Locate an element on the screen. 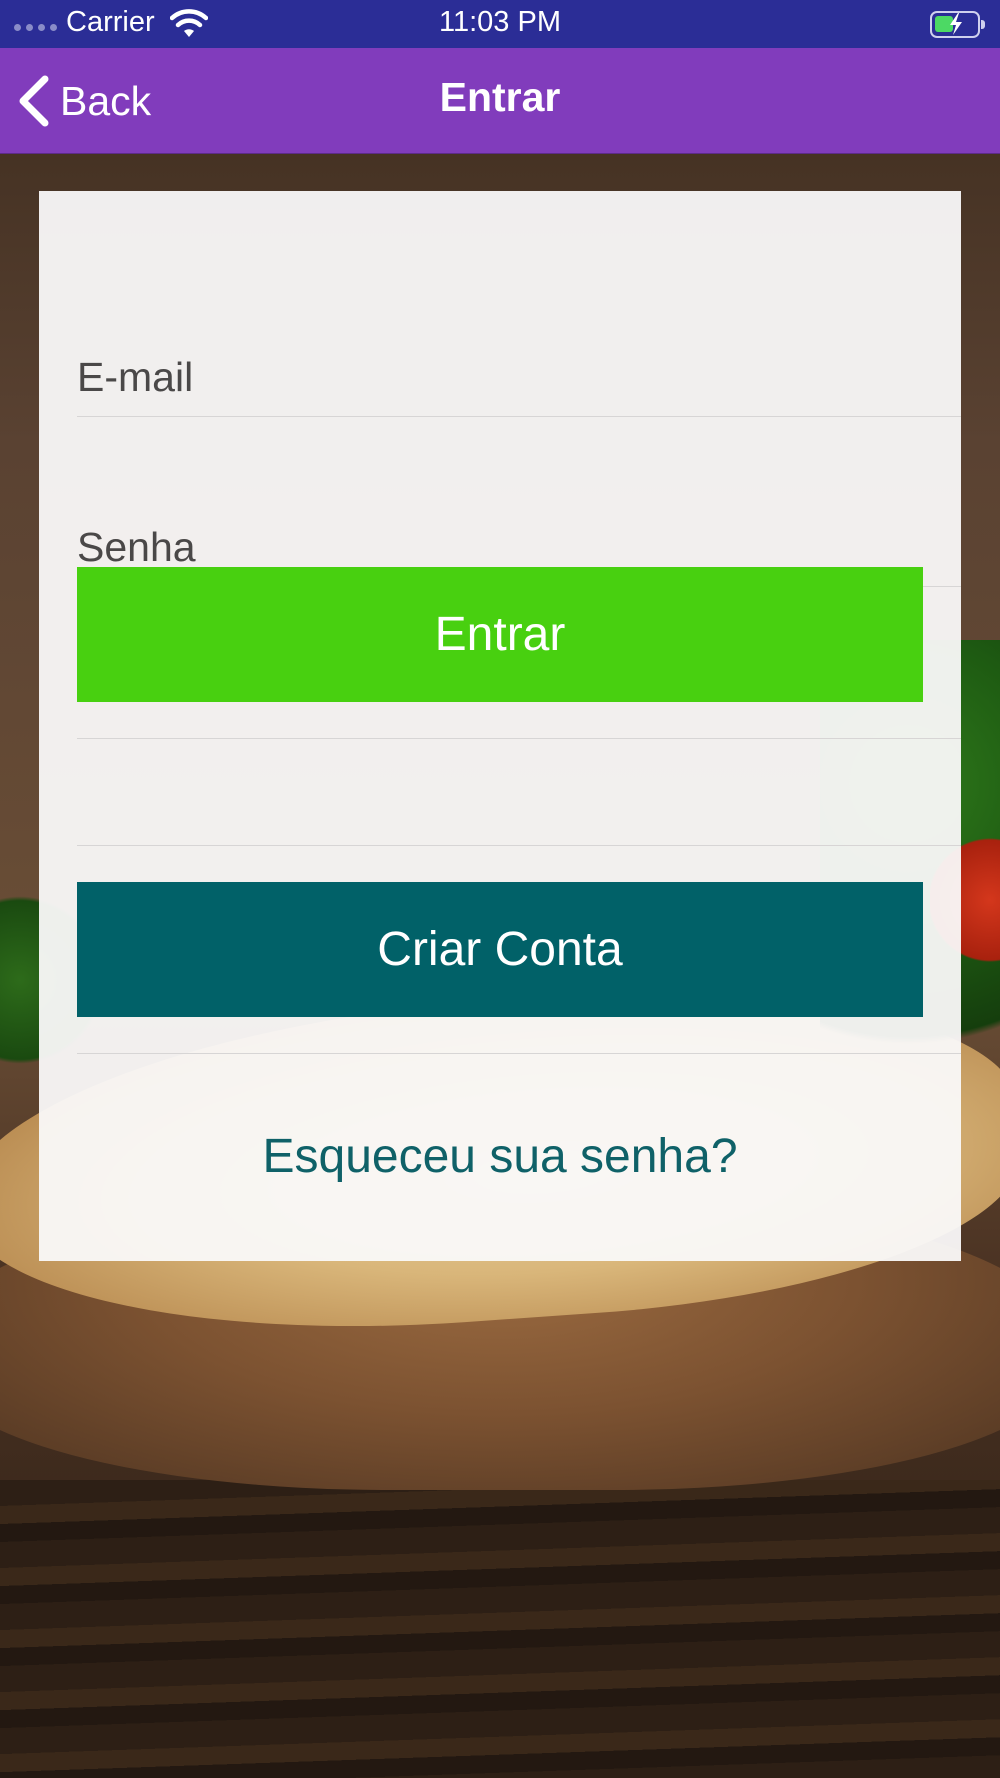  clock: 11:03 PM is located at coordinates (500, 22).